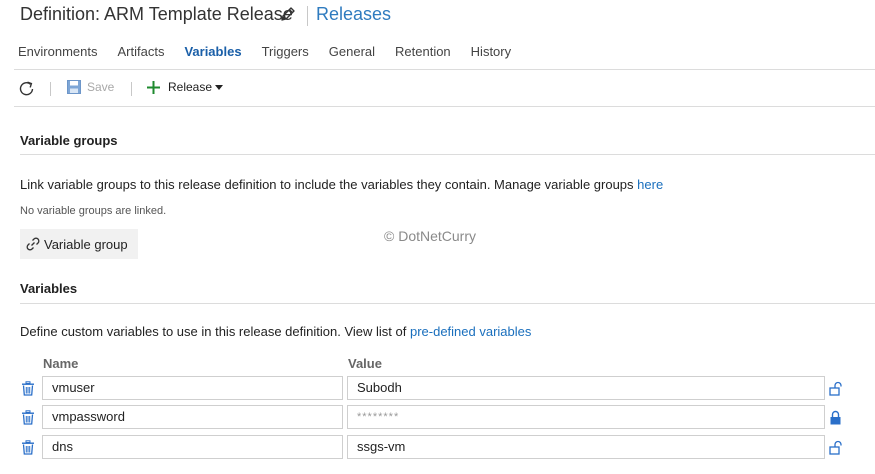 The height and width of the screenshot is (474, 875). Describe the element at coordinates (192, 447) in the screenshot. I see `variable-name-input: dns` at that location.